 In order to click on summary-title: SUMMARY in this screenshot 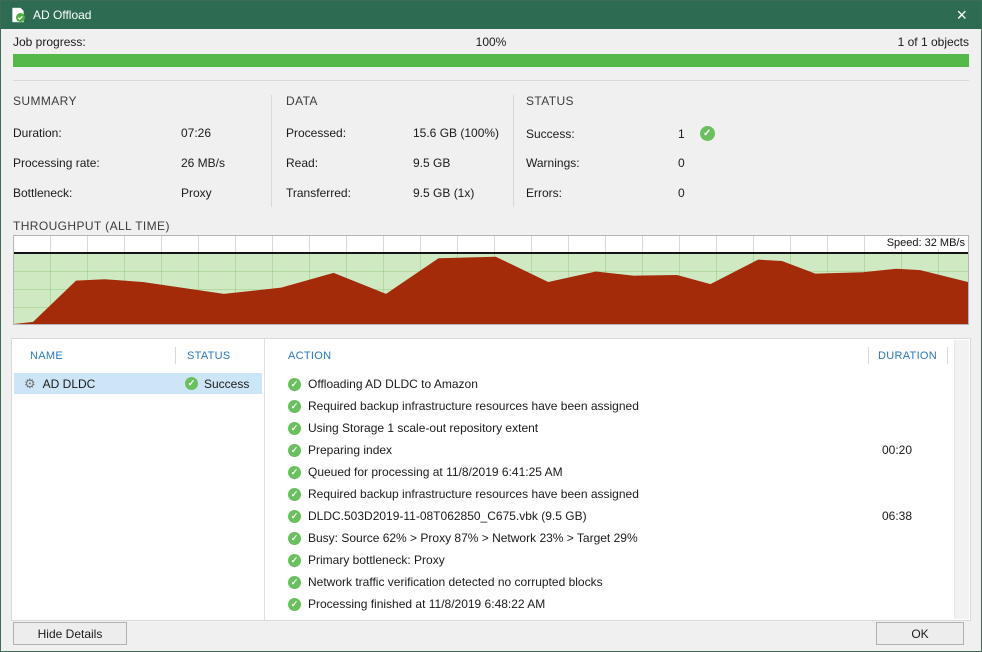, I will do `click(45, 101)`.